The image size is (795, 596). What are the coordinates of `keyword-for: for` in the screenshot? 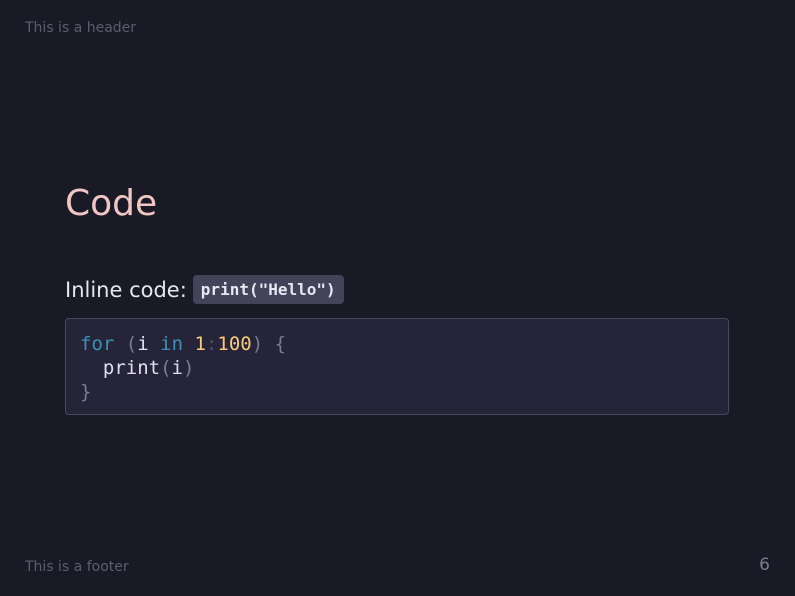 It's located at (97, 344).